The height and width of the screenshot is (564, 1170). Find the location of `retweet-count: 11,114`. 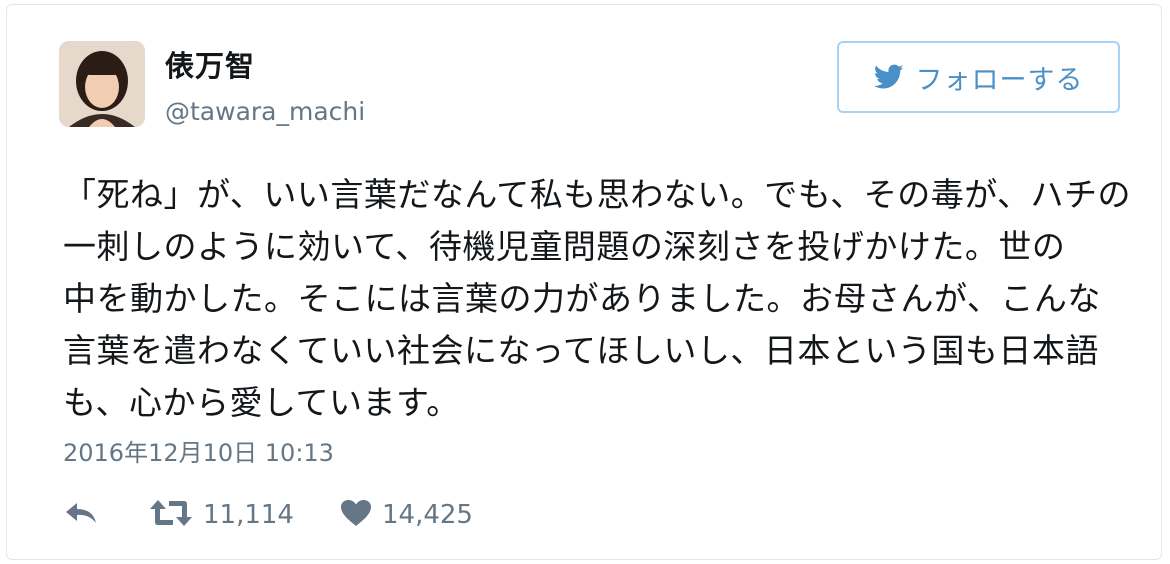

retweet-count: 11,114 is located at coordinates (248, 515).